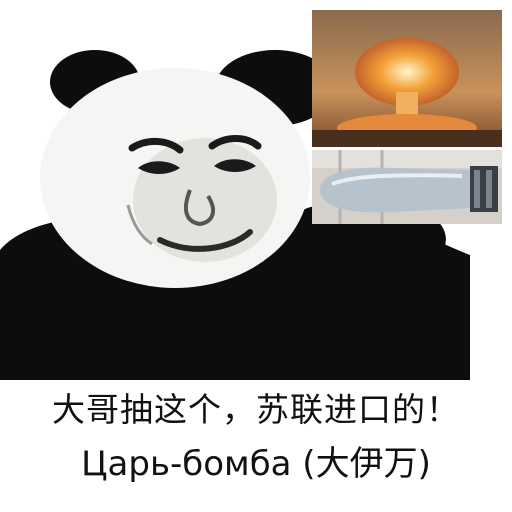 The height and width of the screenshot is (512, 512). I want to click on caption-line-1: 大哥抽这个，苏联进口的！, so click(256, 409).